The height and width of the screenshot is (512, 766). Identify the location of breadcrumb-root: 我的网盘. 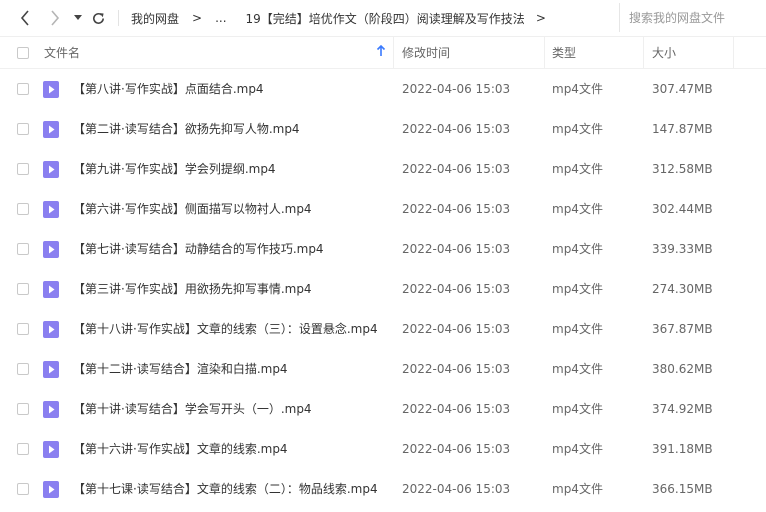
(155, 18).